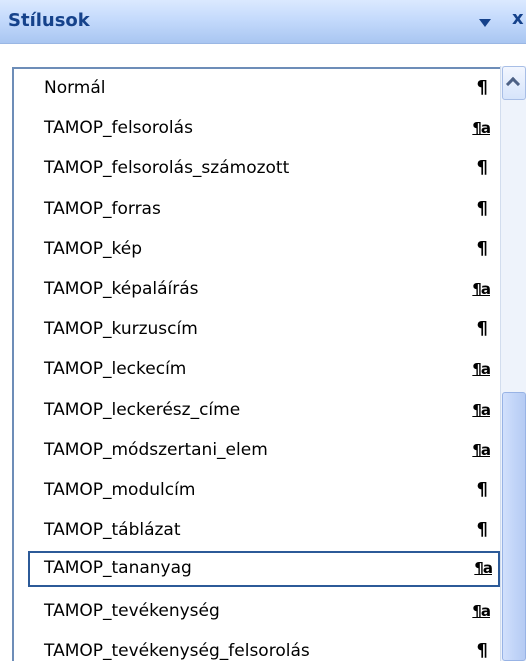  What do you see at coordinates (156, 450) in the screenshot?
I see `style-name: TAMOP_módszertani_elem` at bounding box center [156, 450].